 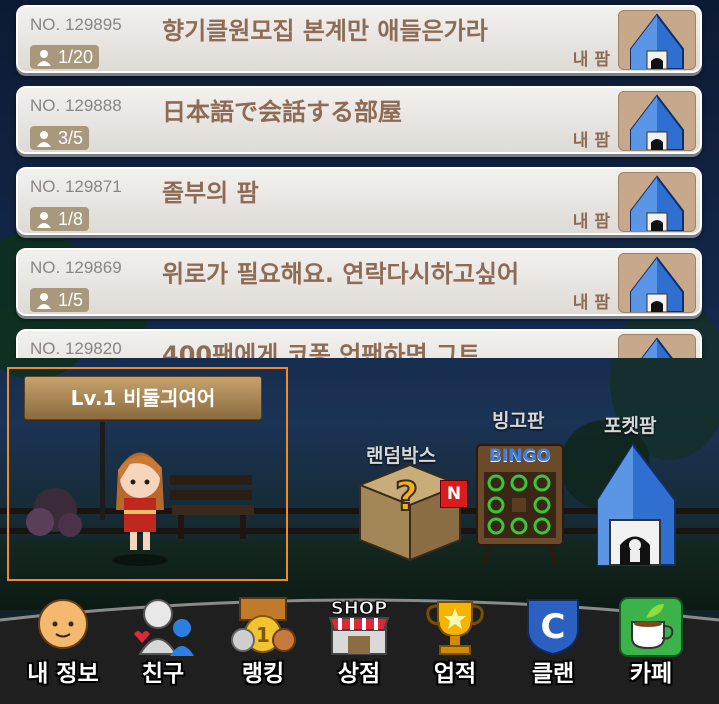 I want to click on room-item: NO. 129871 졸부의 팜 1/8 내 팜, so click(x=359, y=201).